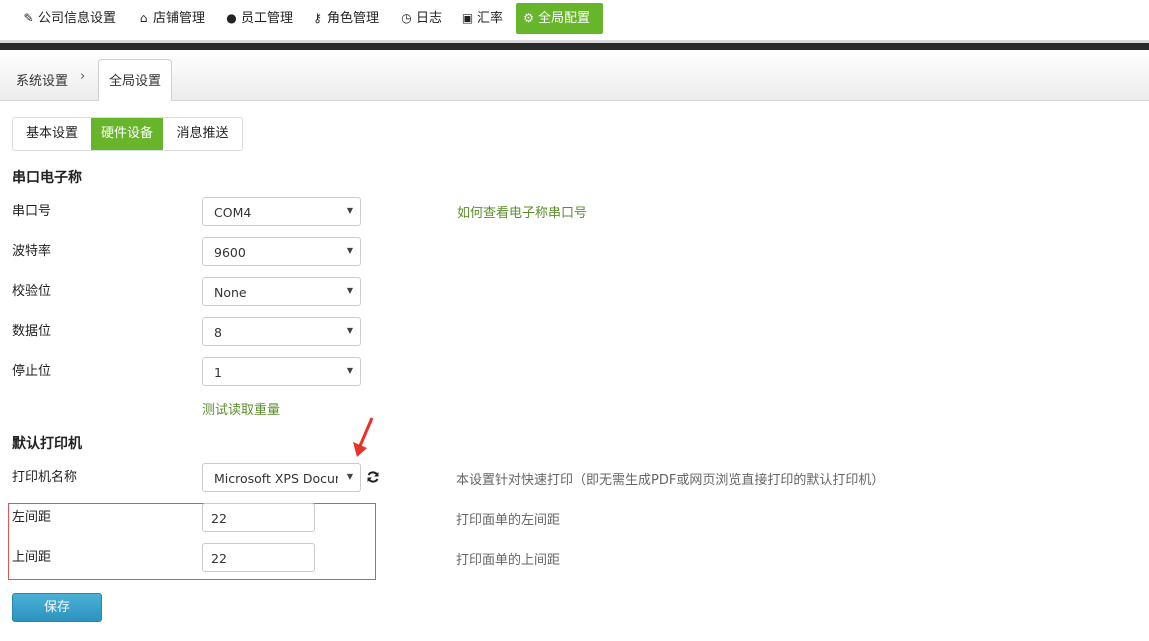 The width and height of the screenshot is (1149, 641). I want to click on nav-role-management: ⚷ 角色管理, so click(345, 18).